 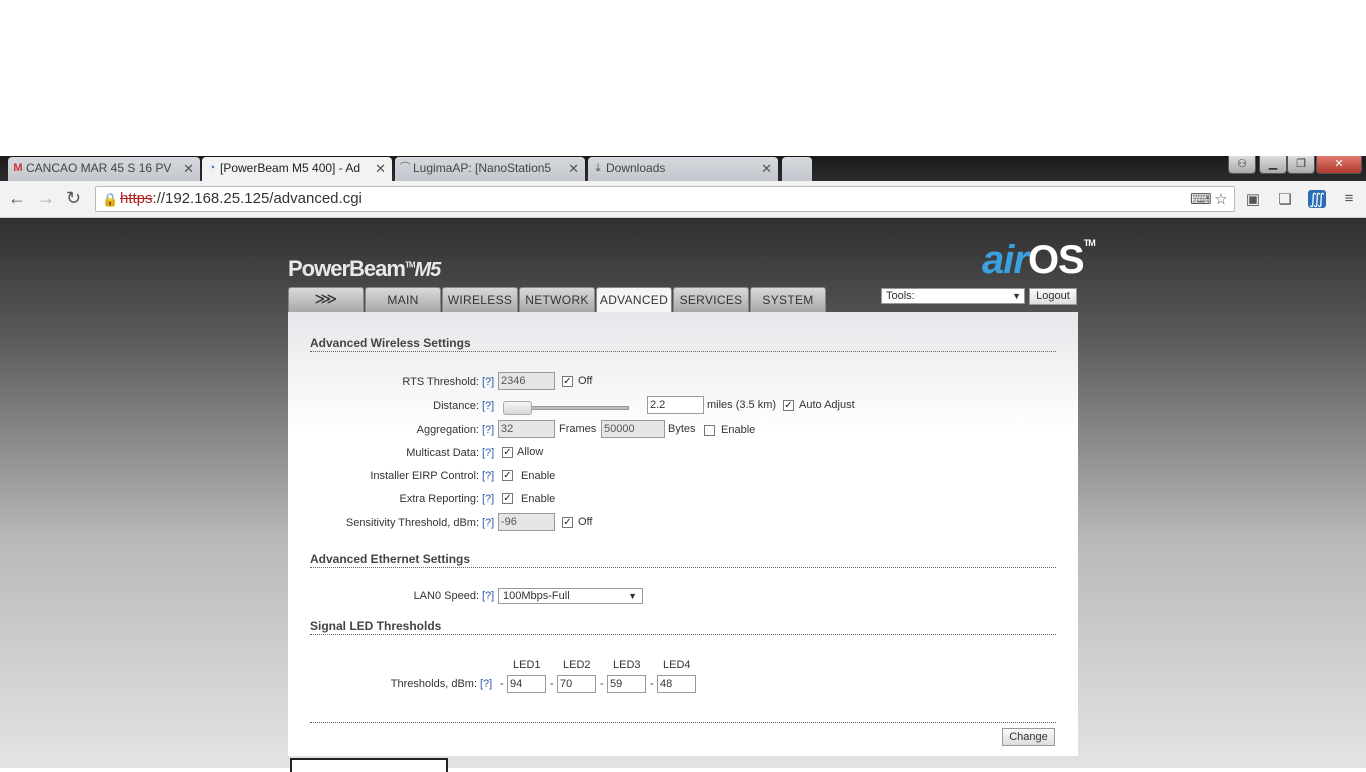 What do you see at coordinates (424, 476) in the screenshot?
I see `installer-eirp-label: Installer EIRP Control:` at bounding box center [424, 476].